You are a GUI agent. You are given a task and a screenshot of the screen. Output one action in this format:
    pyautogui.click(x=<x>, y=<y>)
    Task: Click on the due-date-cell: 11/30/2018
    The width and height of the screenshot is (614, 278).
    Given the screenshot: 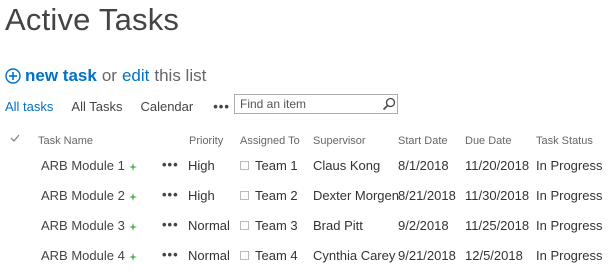 What is the action you would take?
    pyautogui.click(x=497, y=195)
    